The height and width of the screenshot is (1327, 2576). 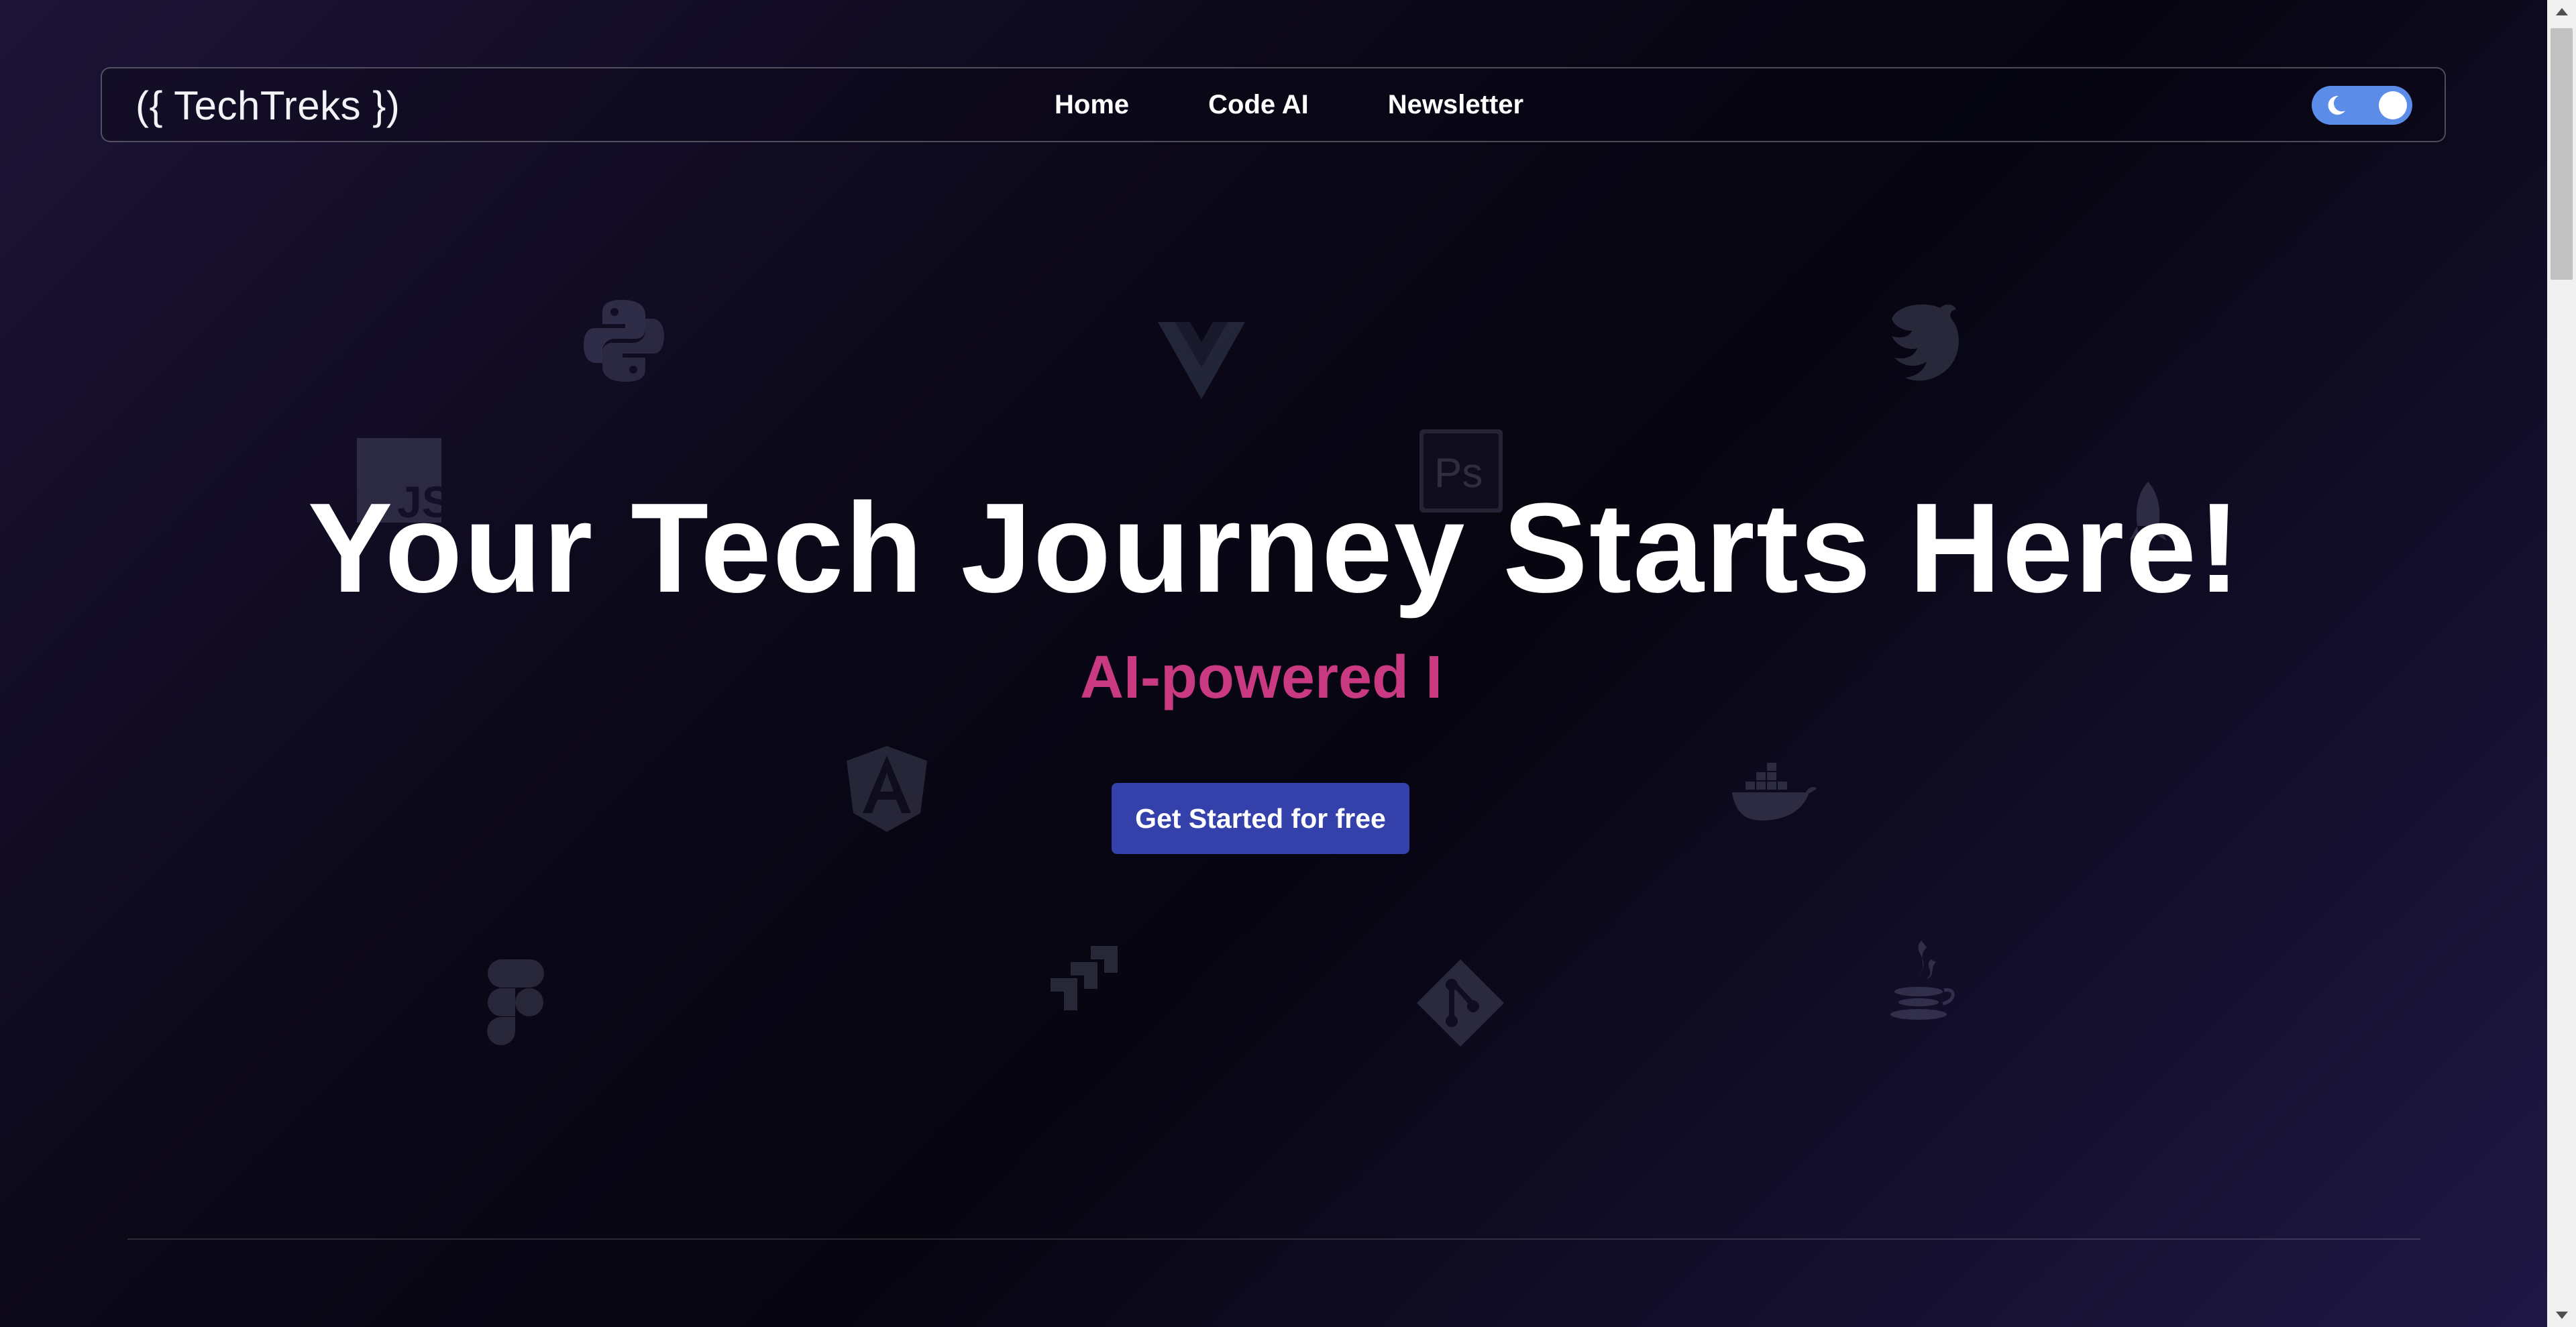 I want to click on section-divider, so click(x=1273, y=1239).